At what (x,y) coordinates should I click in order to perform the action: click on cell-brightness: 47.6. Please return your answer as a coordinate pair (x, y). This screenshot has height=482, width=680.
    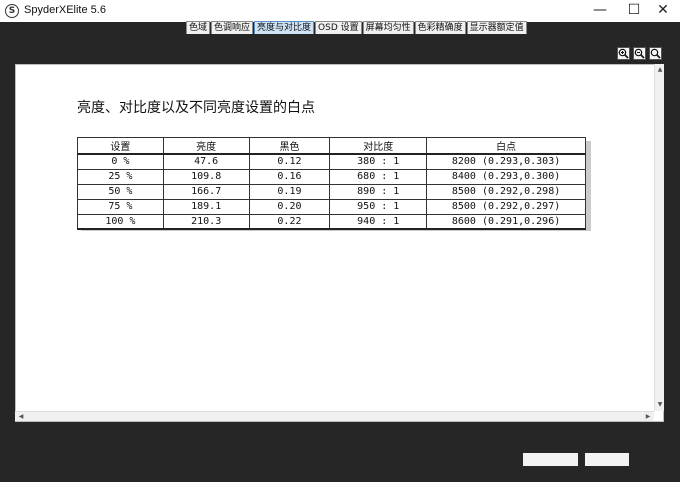
    Looking at the image, I should click on (206, 161).